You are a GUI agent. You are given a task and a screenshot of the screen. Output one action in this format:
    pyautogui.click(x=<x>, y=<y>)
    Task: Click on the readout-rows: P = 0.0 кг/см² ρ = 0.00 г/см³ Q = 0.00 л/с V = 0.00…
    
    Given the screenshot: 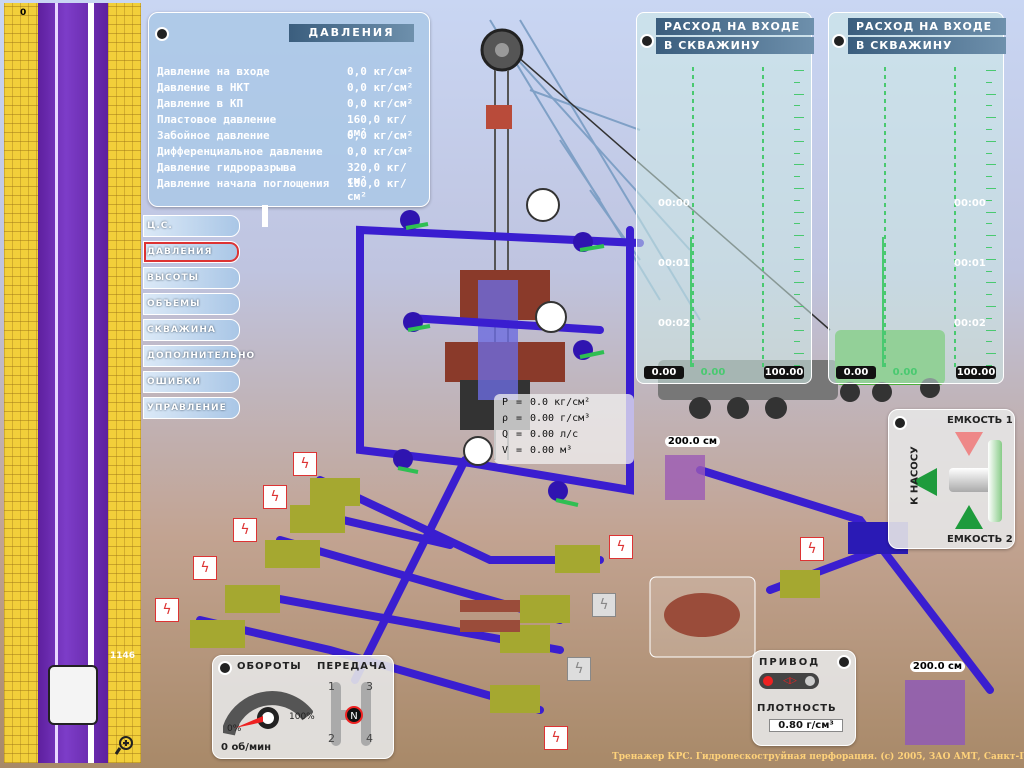 What is the action you would take?
    pyautogui.click(x=564, y=429)
    